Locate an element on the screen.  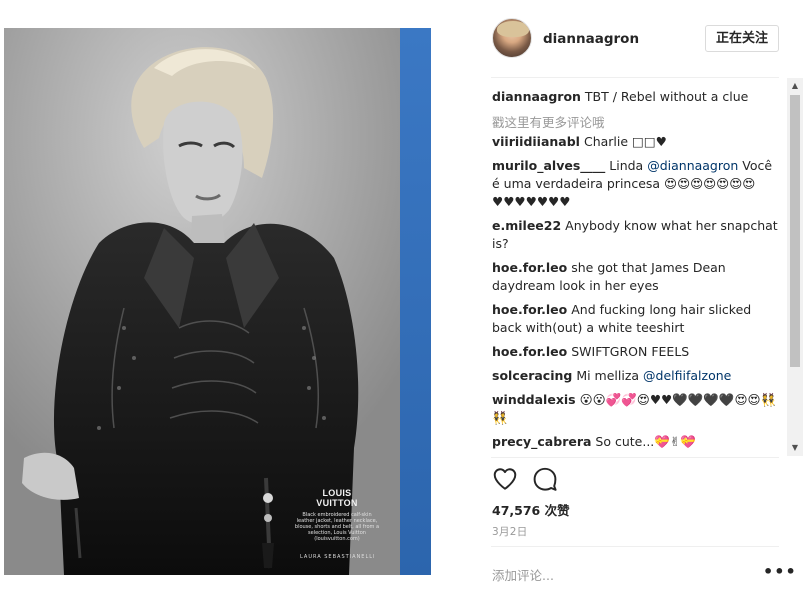
comments-divider is located at coordinates (635, 457).